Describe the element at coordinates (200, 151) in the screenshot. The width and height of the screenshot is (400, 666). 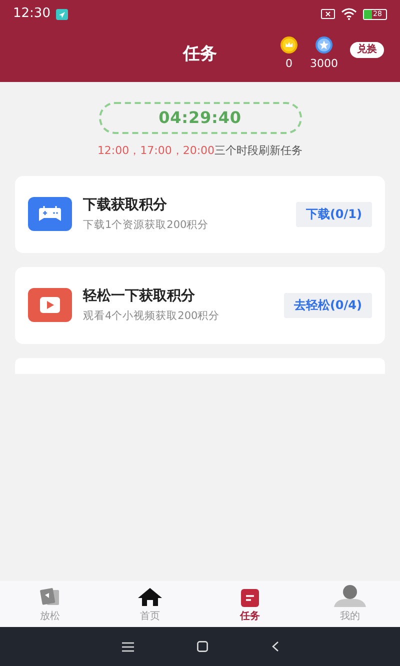
I see `refresh-note: 12:00，17:00，20:00三个时段刷新任务` at that location.